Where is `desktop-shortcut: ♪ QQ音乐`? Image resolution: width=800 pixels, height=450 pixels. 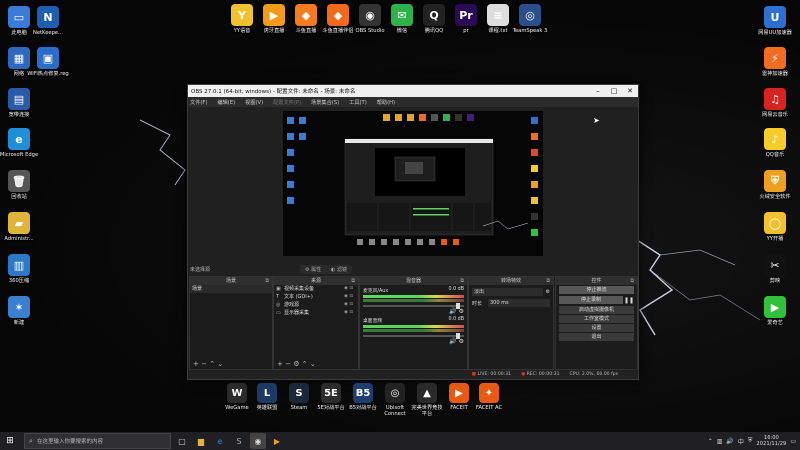
desktop-shortcut: ♪ QQ音乐 is located at coordinates (775, 143).